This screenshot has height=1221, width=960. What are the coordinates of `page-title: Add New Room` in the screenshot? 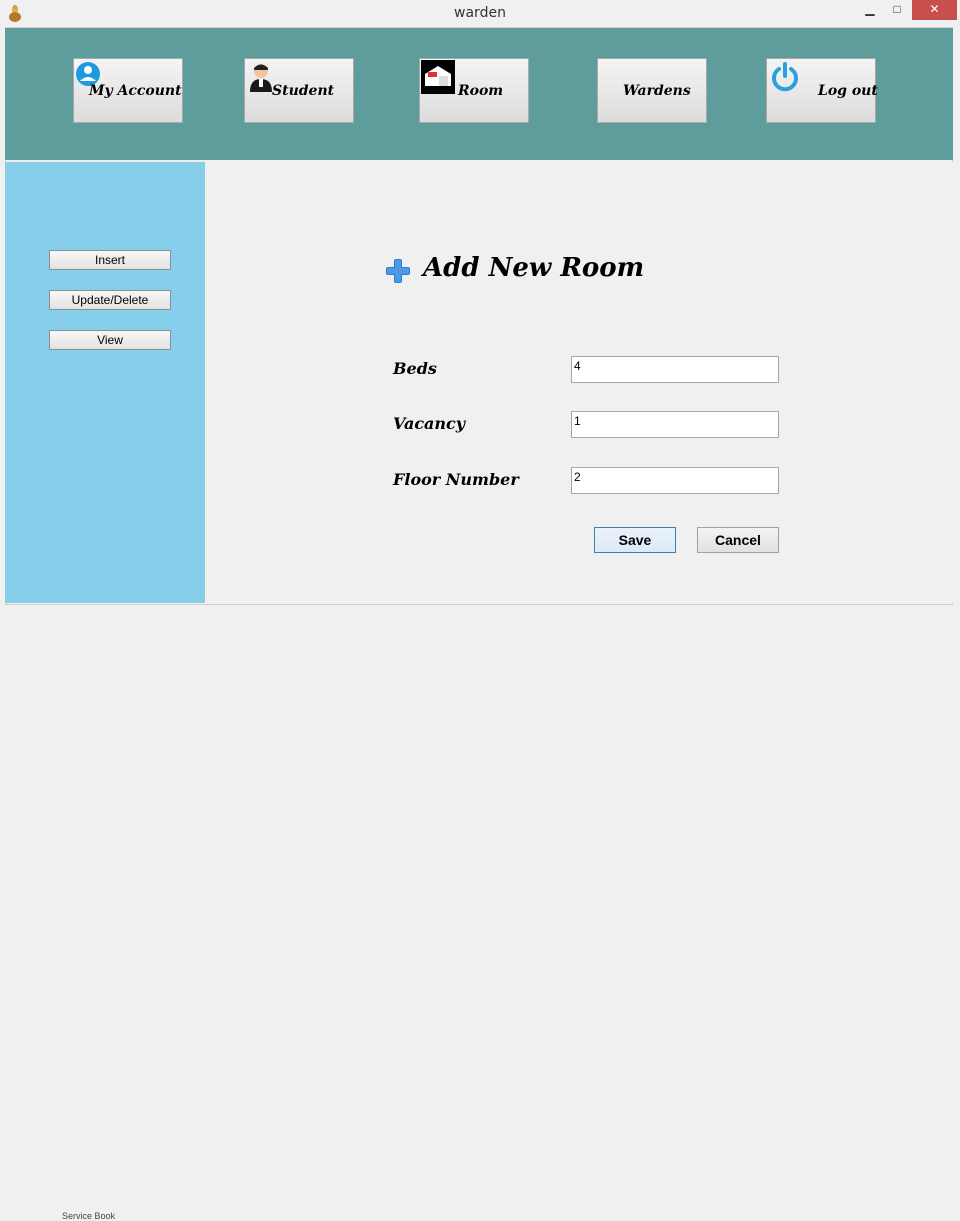 It's located at (534, 268).